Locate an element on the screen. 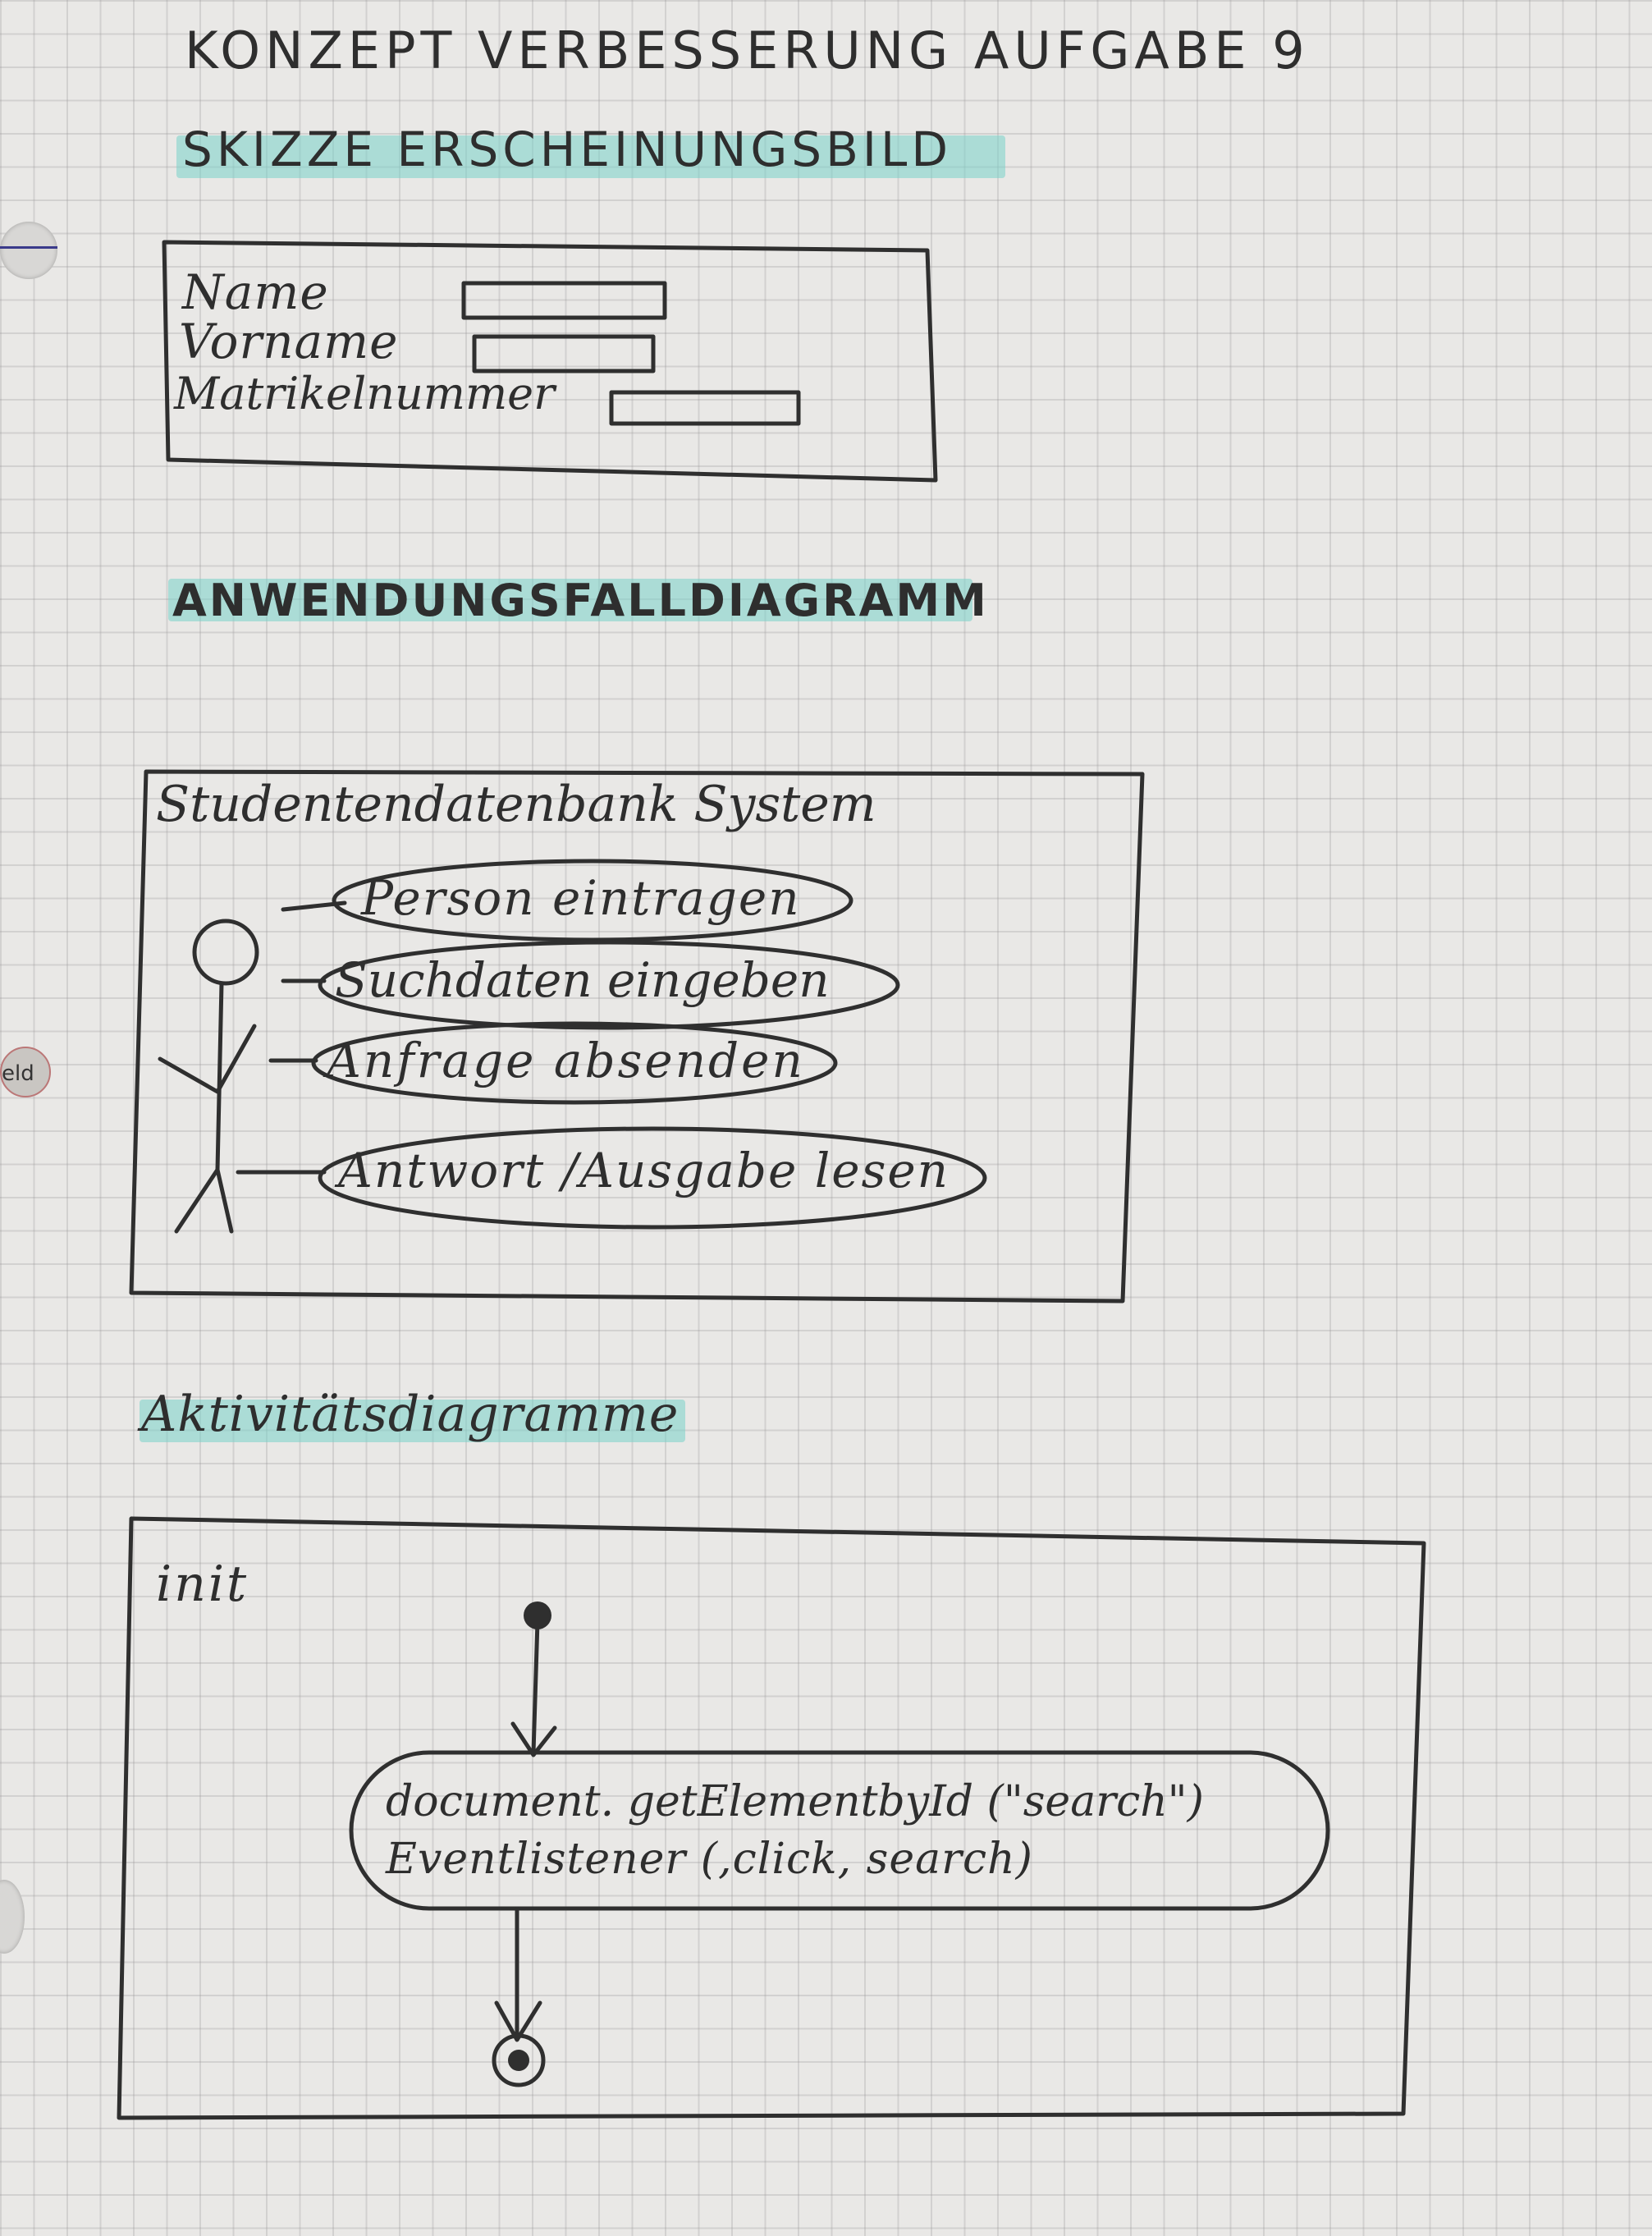 The width and height of the screenshot is (1652, 2236). initial-node is located at coordinates (537, 1615).